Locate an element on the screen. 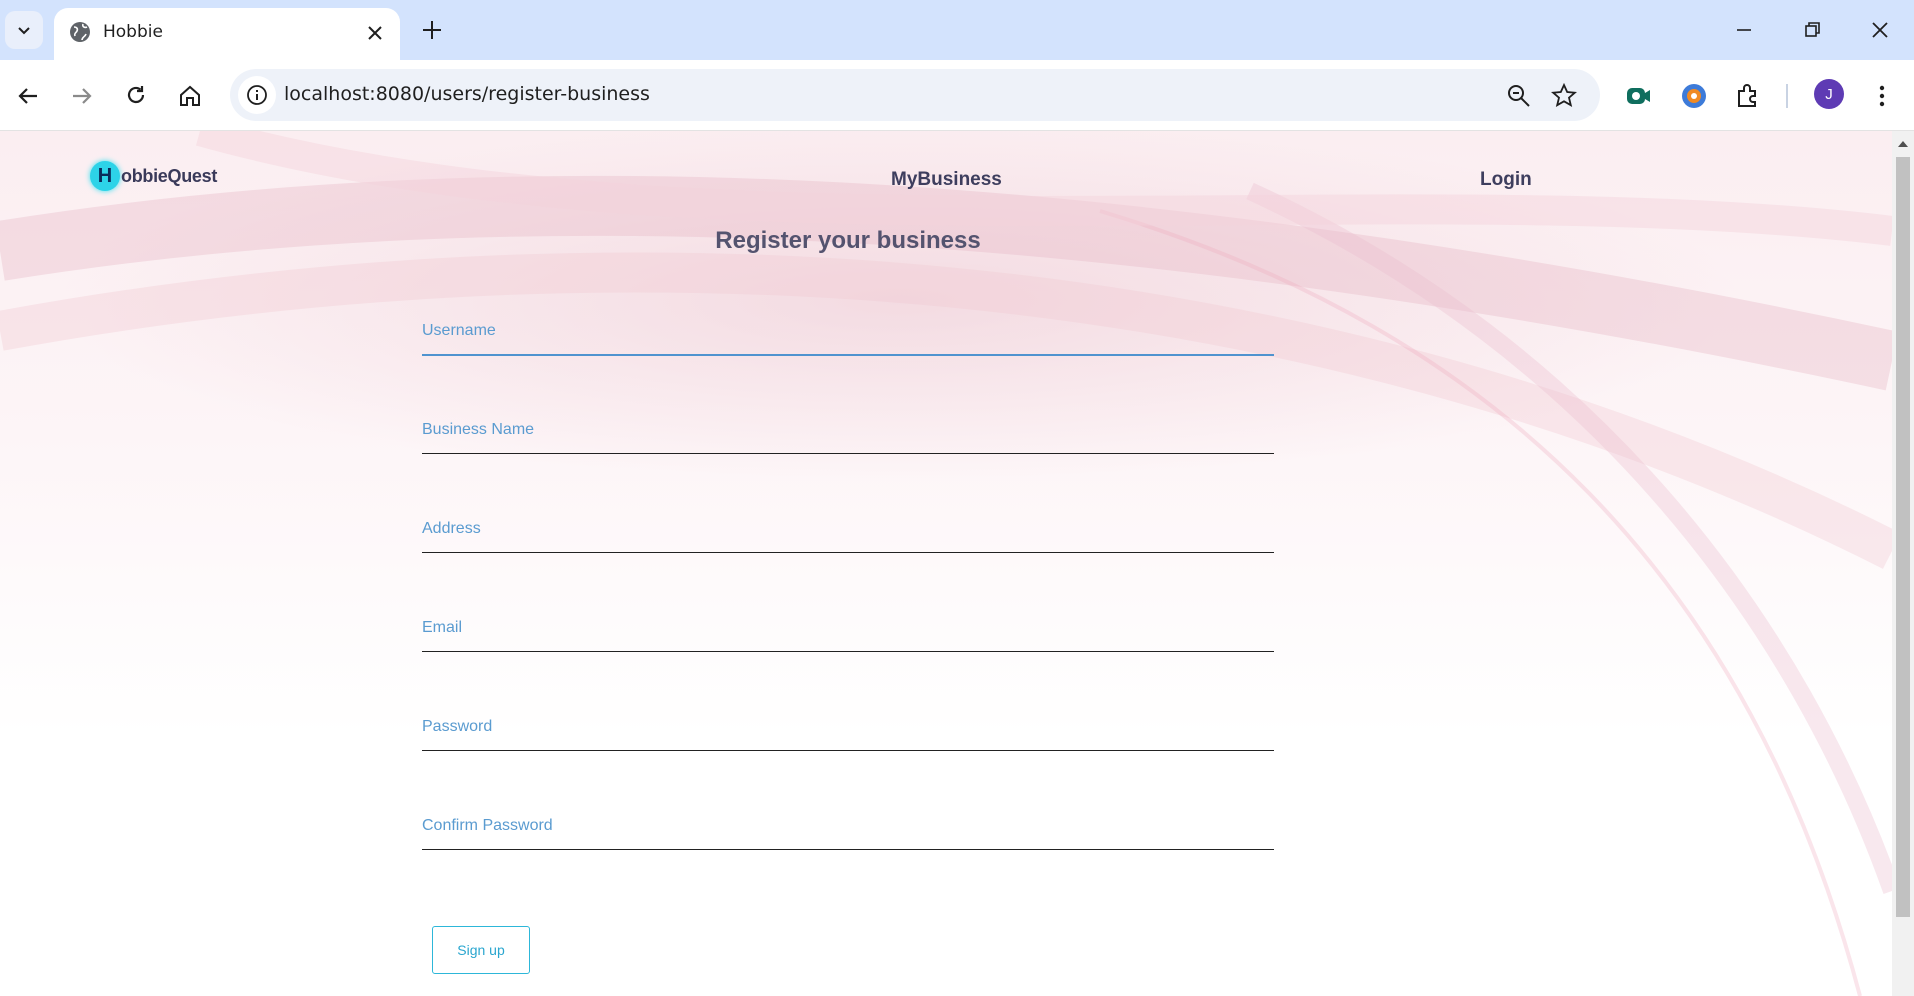 The width and height of the screenshot is (1914, 996). site-info-button is located at coordinates (257, 95).